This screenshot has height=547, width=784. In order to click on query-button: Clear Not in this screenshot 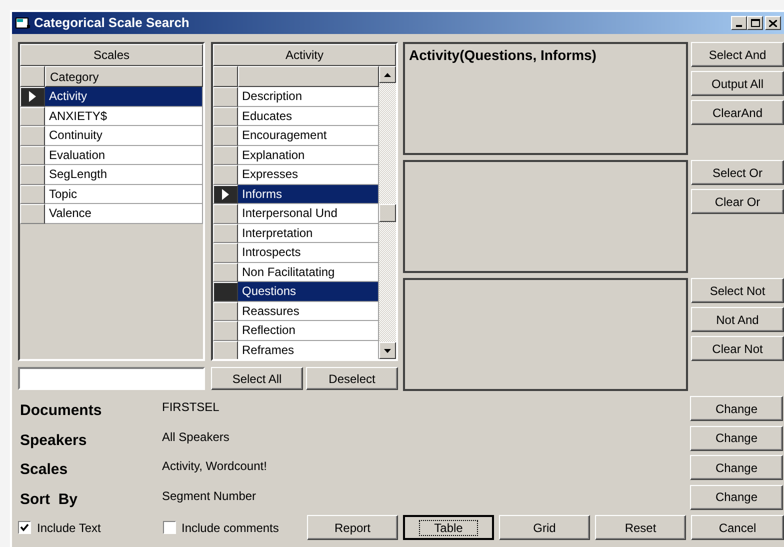, I will do `click(737, 348)`.